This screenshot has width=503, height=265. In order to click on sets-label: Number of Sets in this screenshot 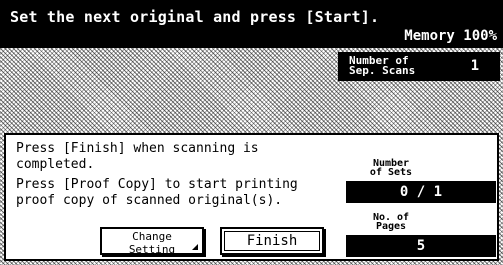, I will do `click(391, 168)`.